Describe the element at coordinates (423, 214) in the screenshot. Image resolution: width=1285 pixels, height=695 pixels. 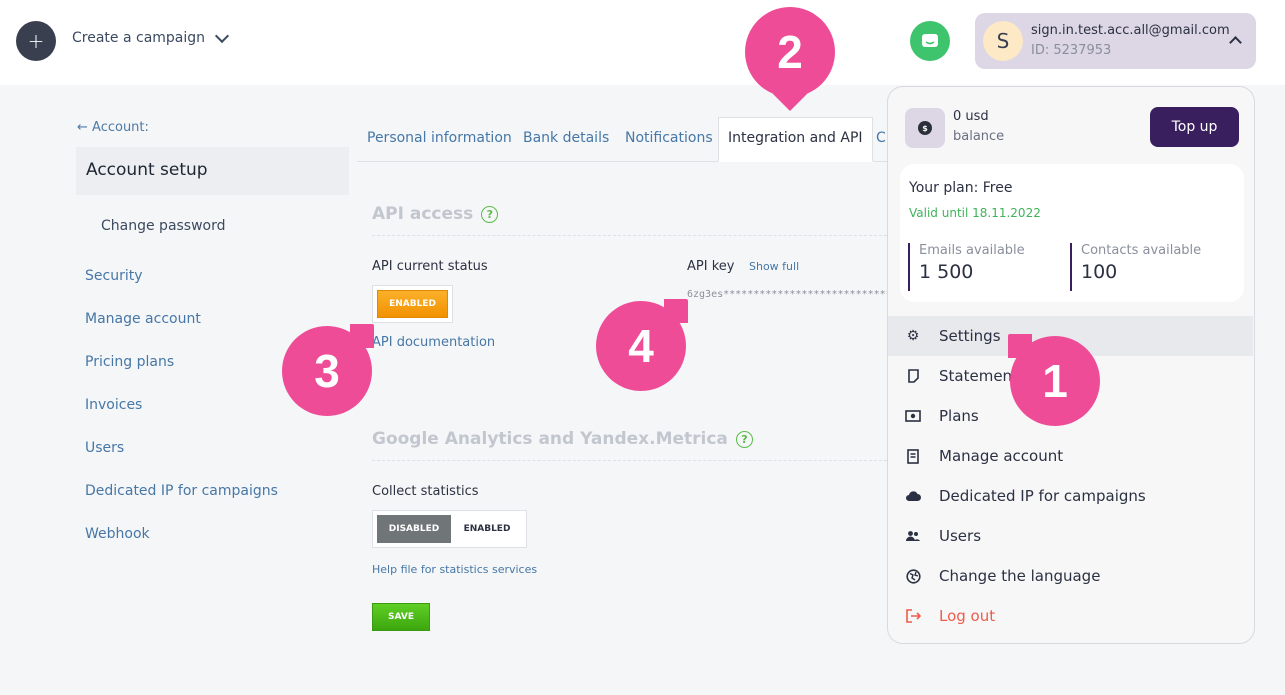
I see `api-access-title: API access` at that location.